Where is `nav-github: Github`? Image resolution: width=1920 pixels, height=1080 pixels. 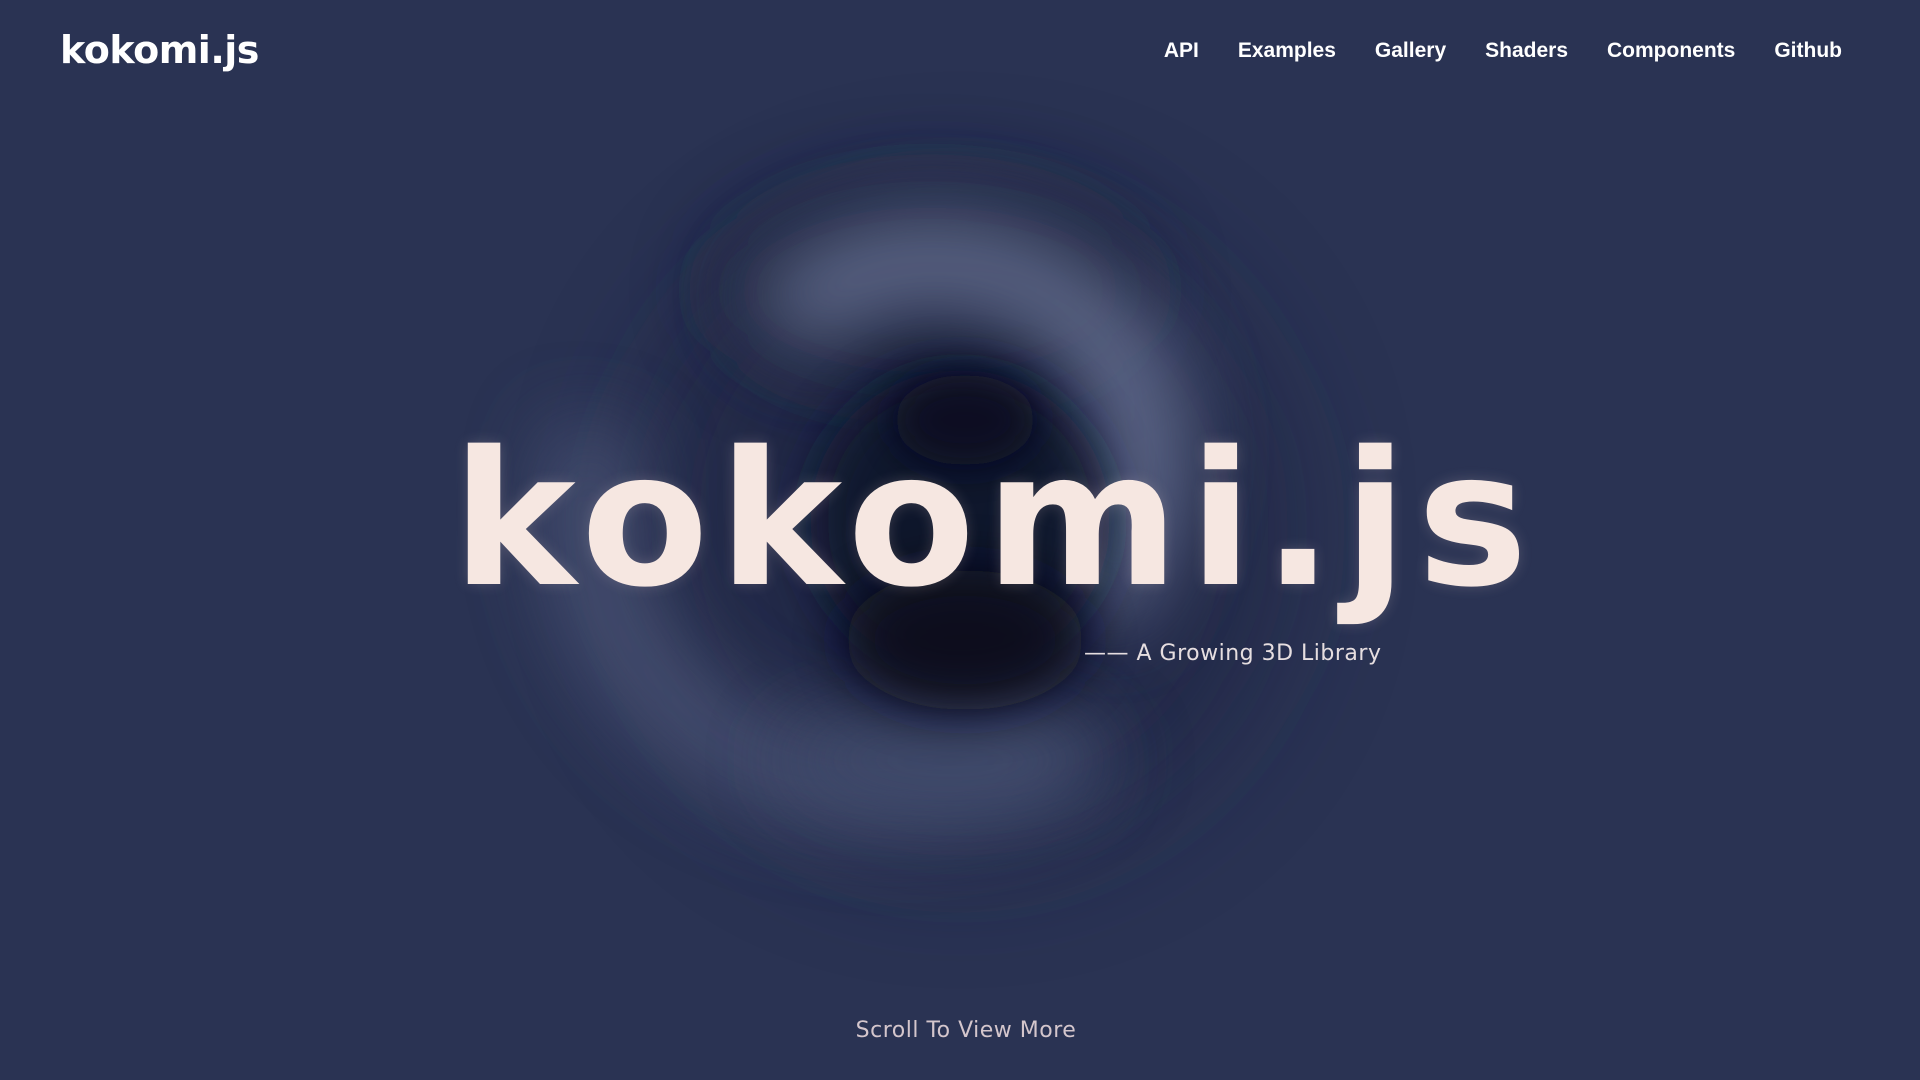 nav-github: Github is located at coordinates (1808, 51).